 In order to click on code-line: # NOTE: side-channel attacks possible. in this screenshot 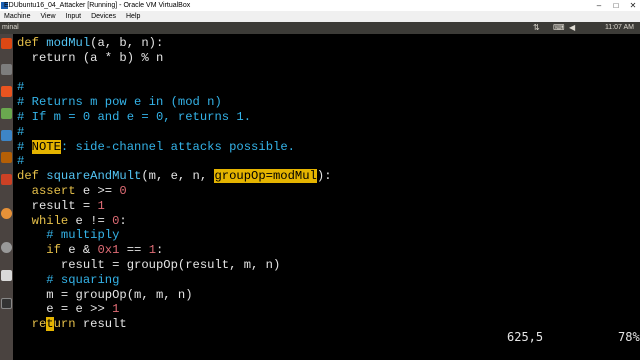, I will do `click(174, 147)`.